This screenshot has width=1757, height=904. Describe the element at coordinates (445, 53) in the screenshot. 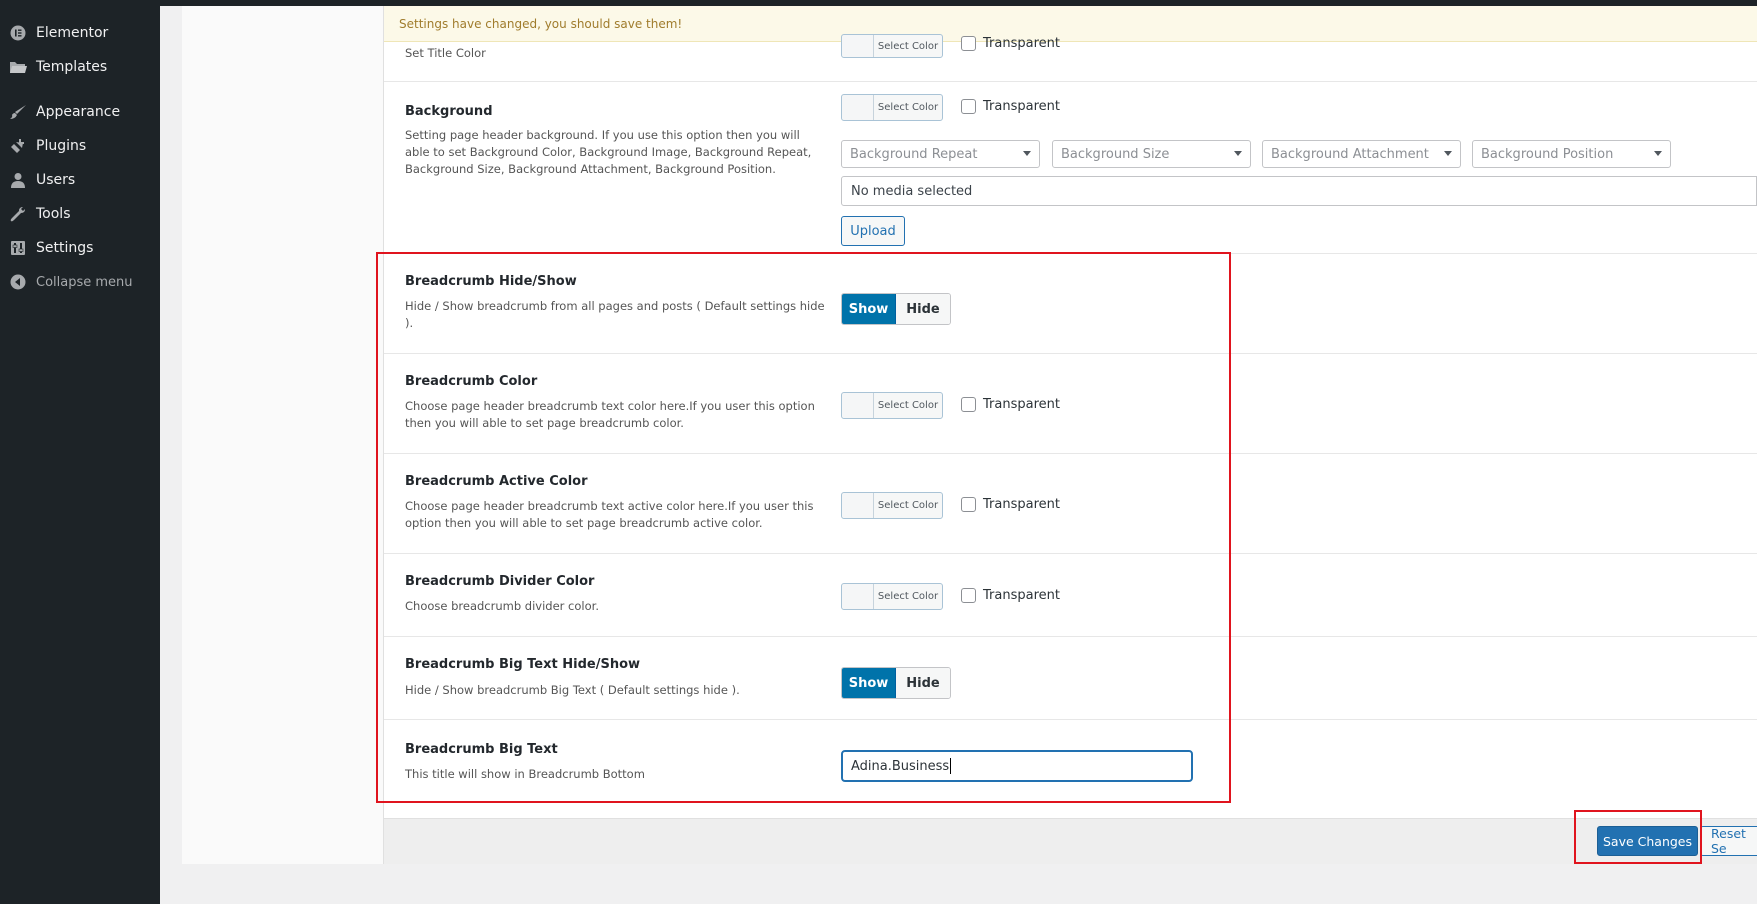

I see `row-desc: Set Title Color` at that location.